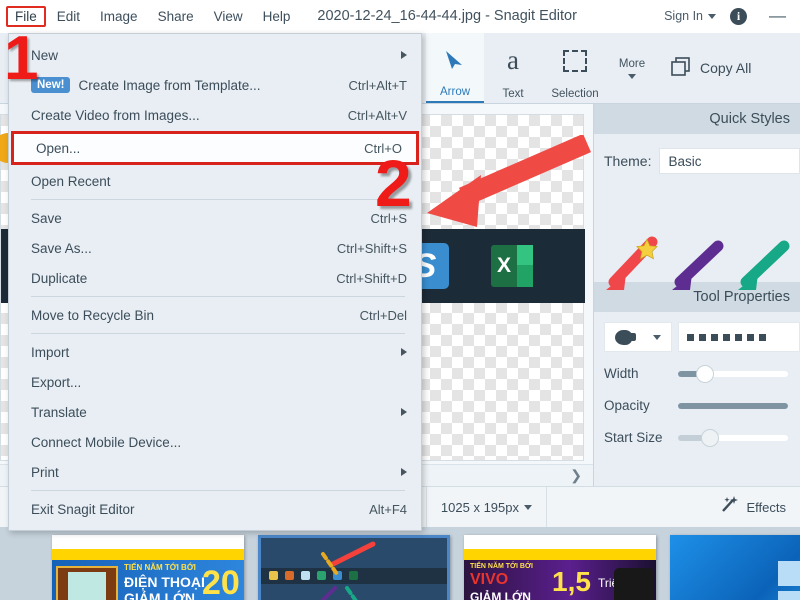  I want to click on file-menu-item-label: Open Recent, so click(71, 181).